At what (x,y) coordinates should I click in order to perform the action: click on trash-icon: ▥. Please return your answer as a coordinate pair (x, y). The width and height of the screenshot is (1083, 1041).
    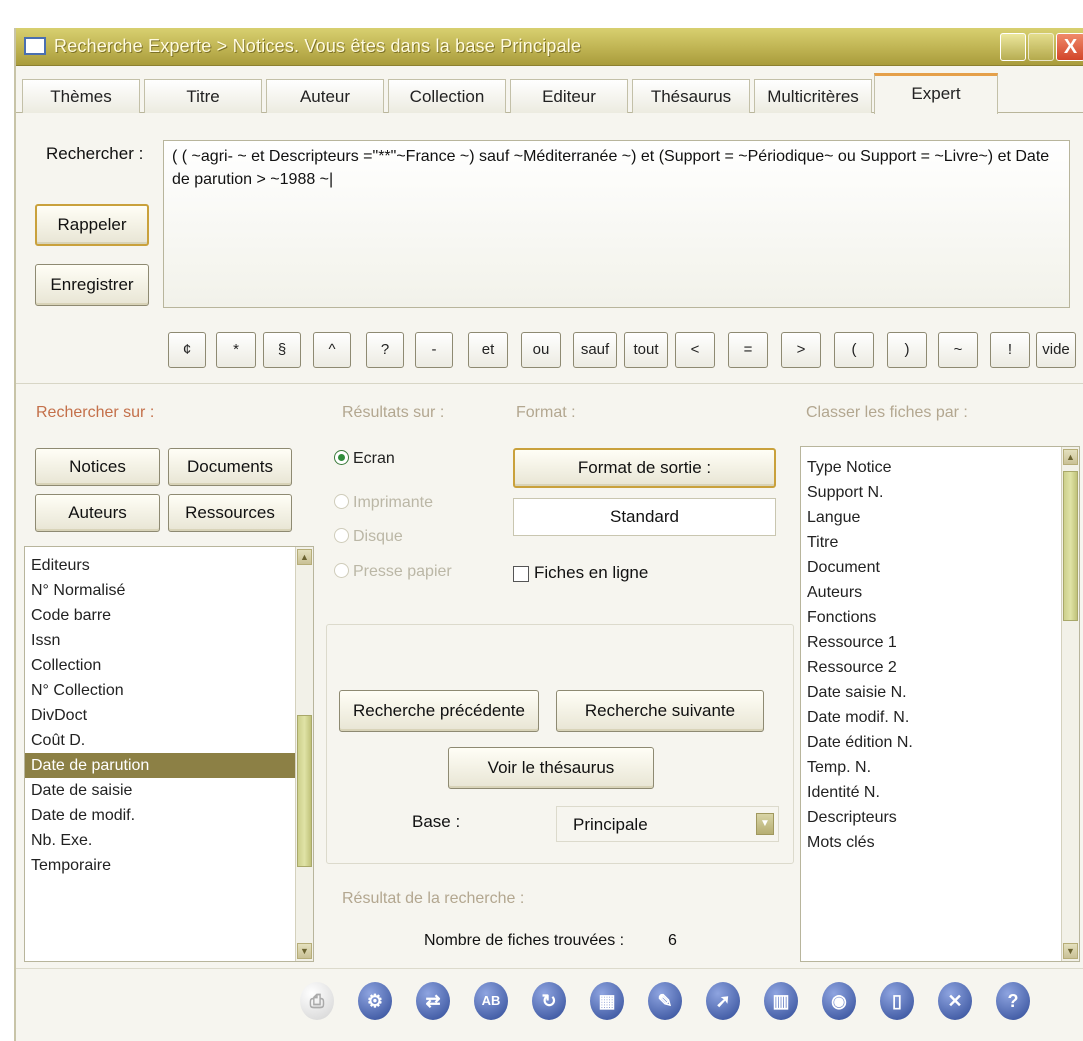
    Looking at the image, I should click on (781, 1001).